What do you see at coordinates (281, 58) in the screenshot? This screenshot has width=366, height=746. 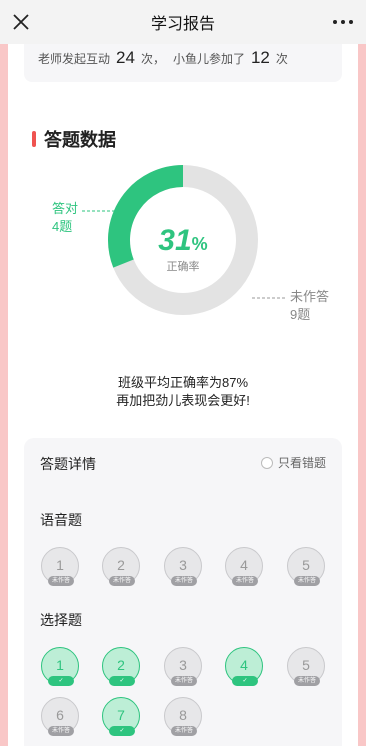 I see `interaction-unit-2: 次` at bounding box center [281, 58].